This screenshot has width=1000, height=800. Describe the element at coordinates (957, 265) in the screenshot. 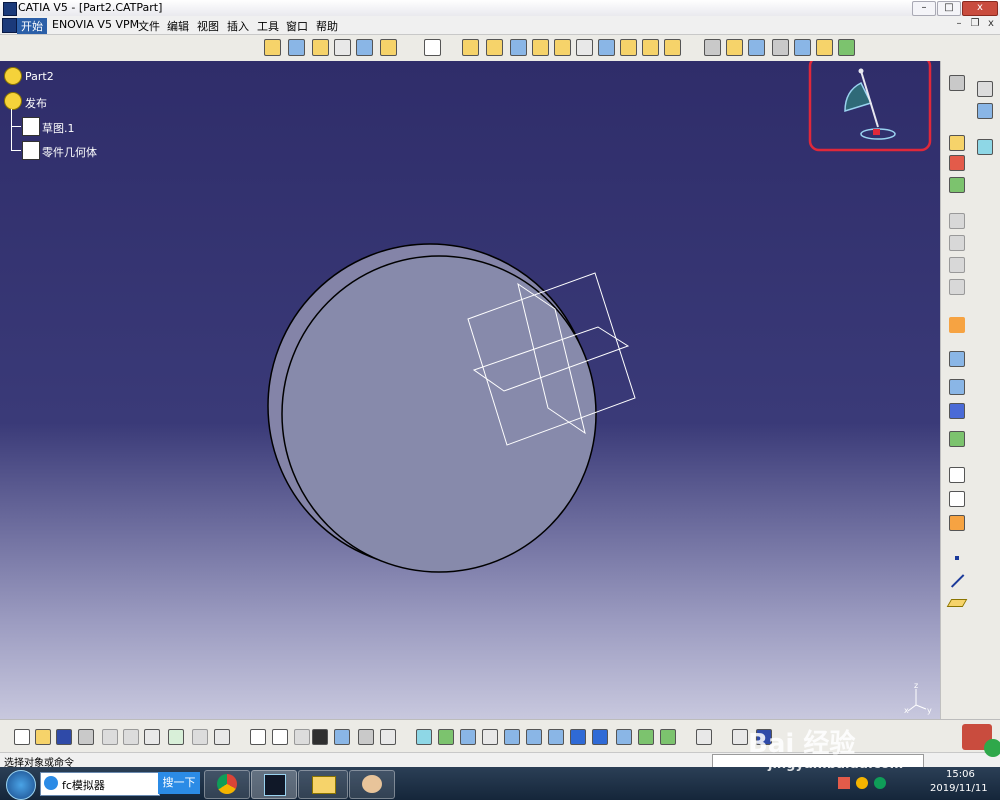

I see `reference-disabled-icon` at that location.